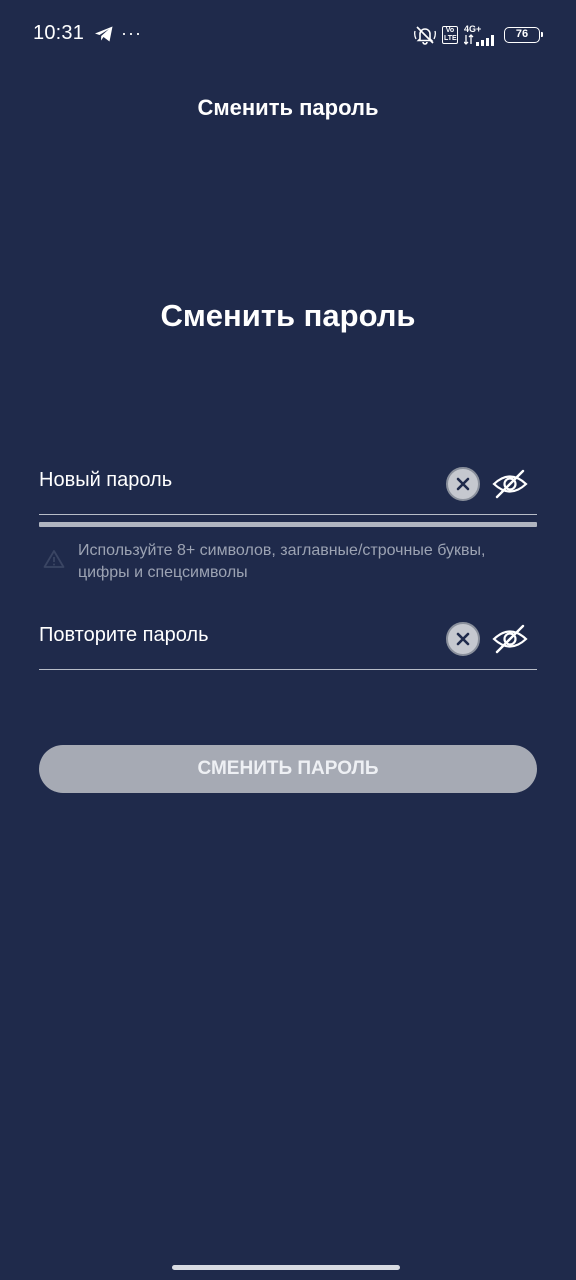 This screenshot has width=576, height=1280. Describe the element at coordinates (288, 514) in the screenshot. I see `new-password-underline` at that location.